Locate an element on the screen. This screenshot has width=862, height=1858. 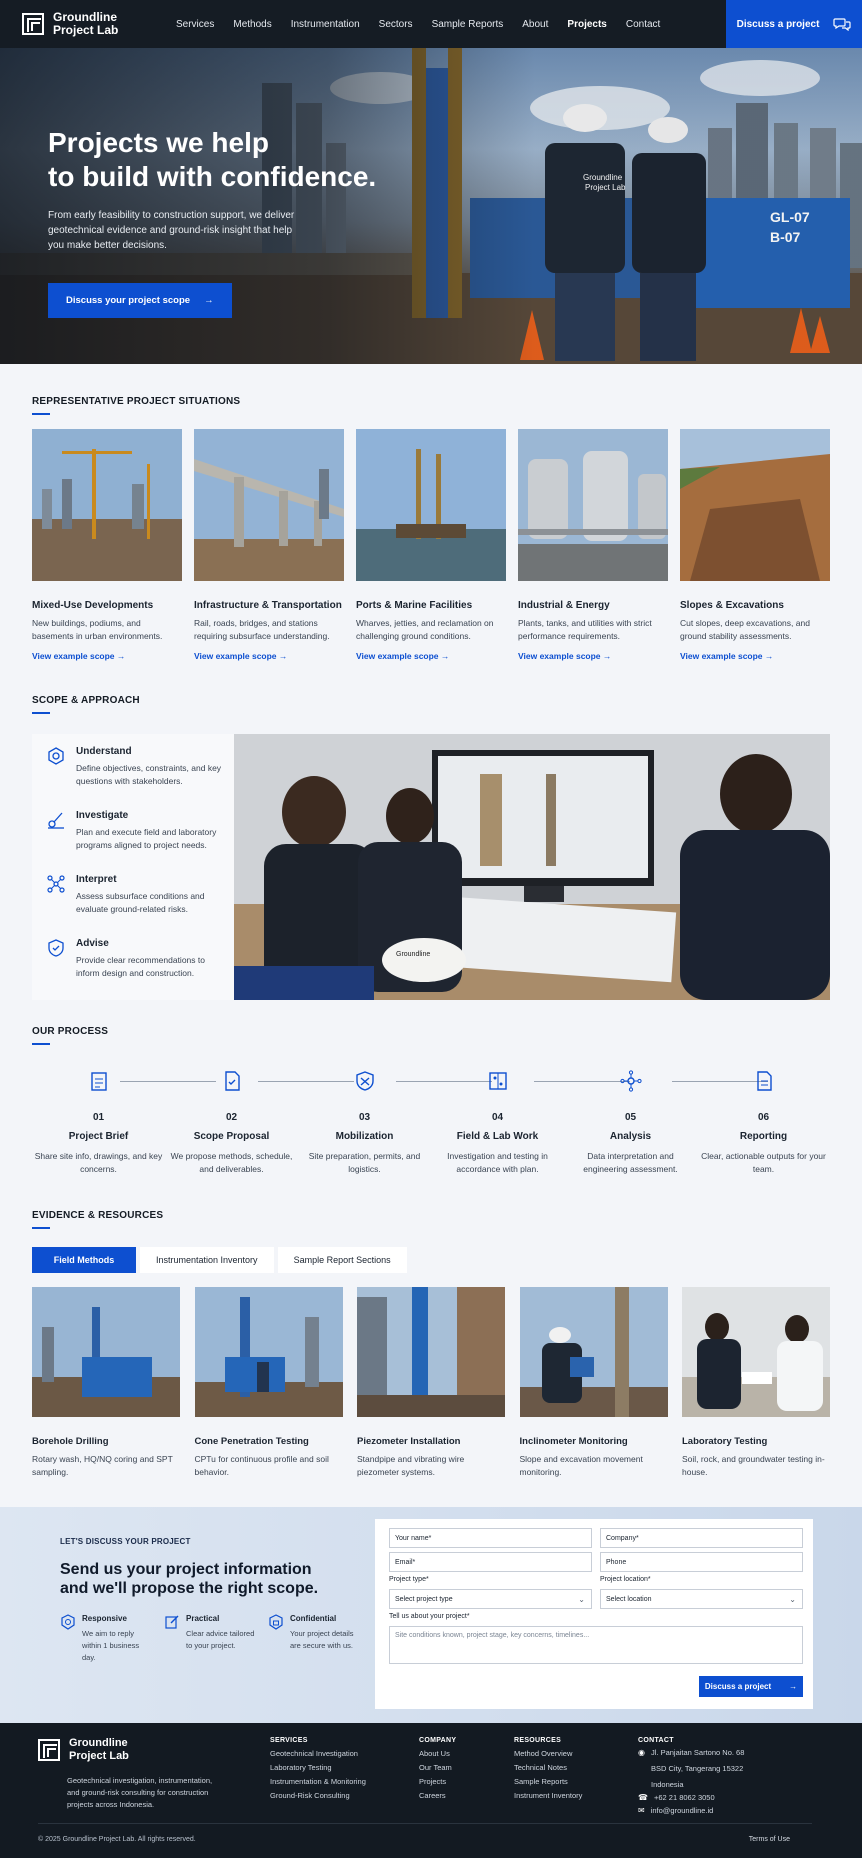
tab-instrumentation-inventory: Instrumentation Inventory is located at coordinates (207, 1260).